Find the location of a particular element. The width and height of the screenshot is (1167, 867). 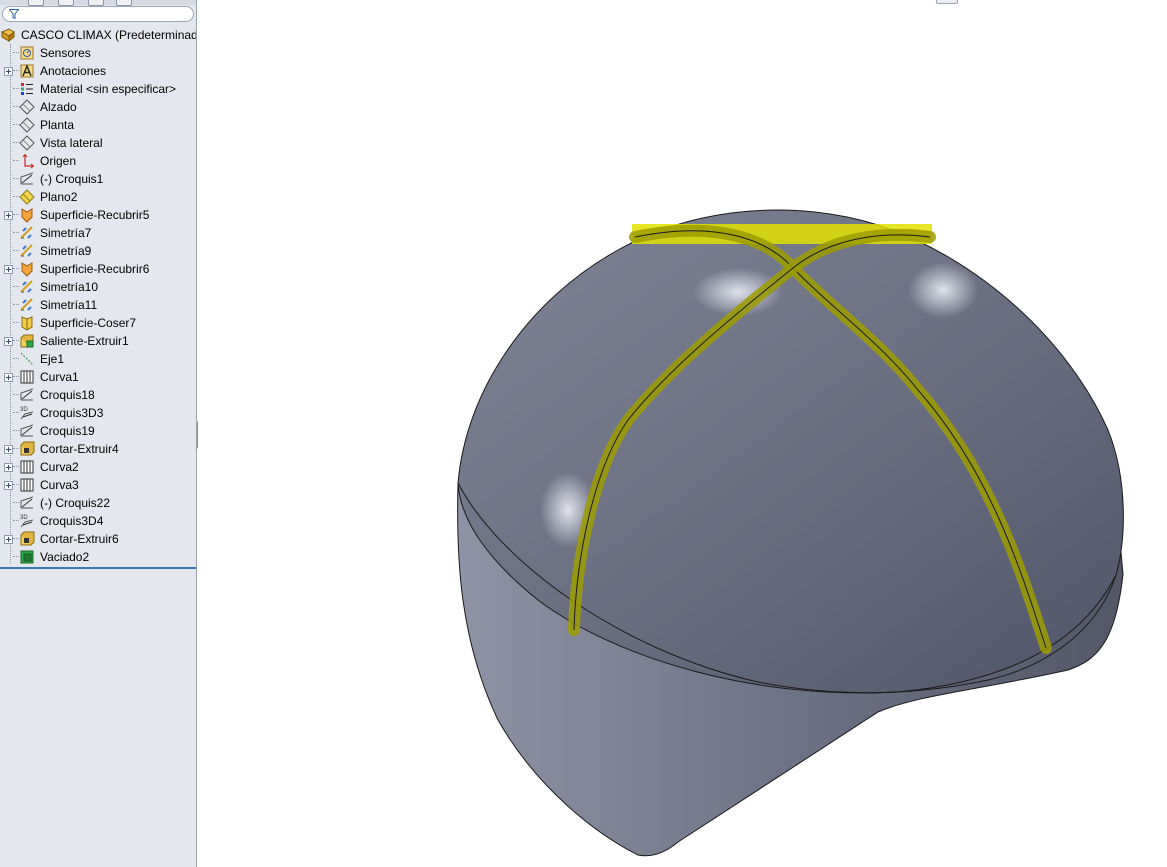

tree-item-superficie-recubrir6: Superficie-Recubrir6 is located at coordinates (98, 269).